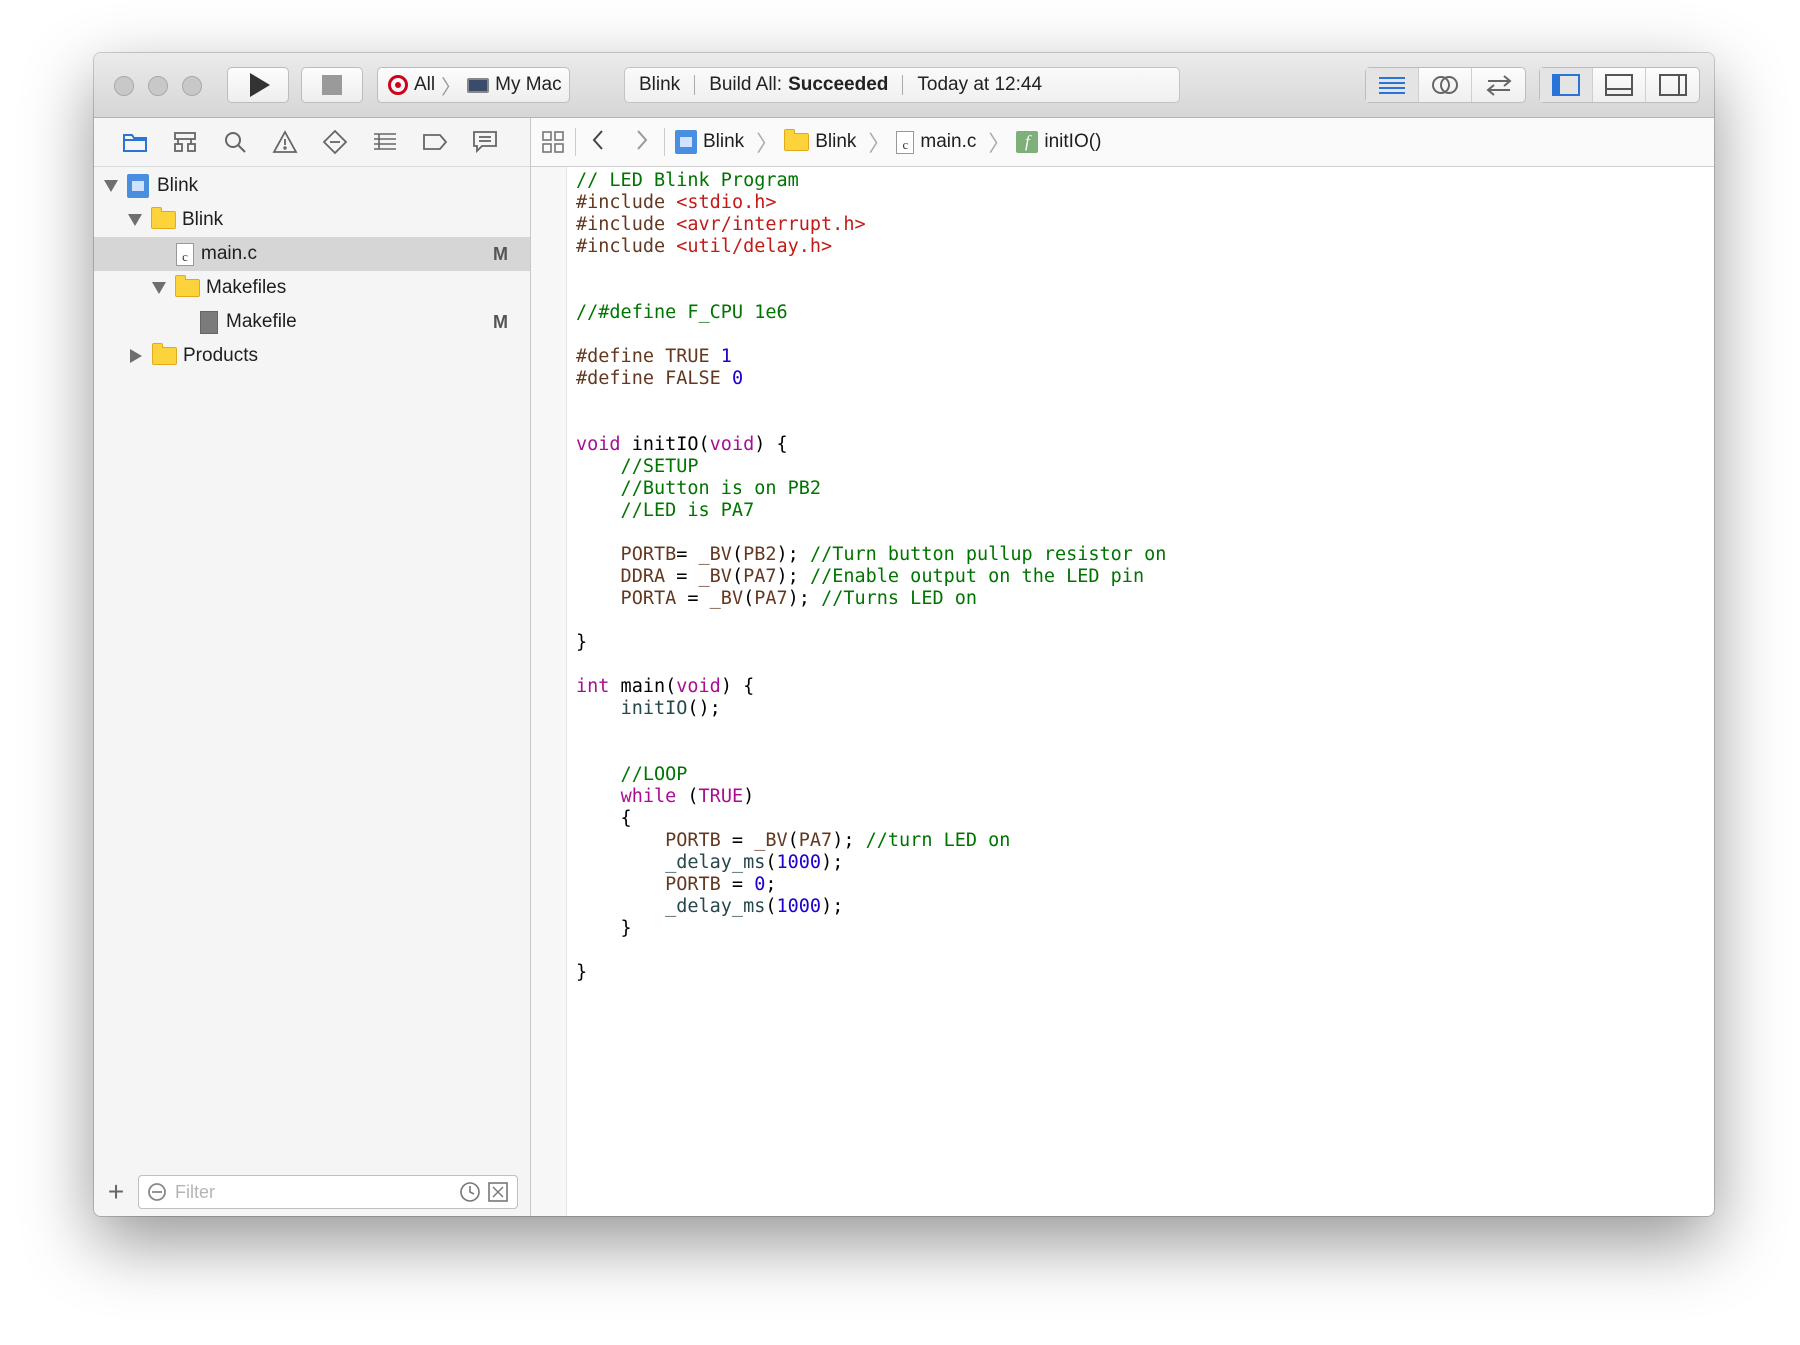  Describe the element at coordinates (192, 86) in the screenshot. I see `zoom-window-button` at that location.